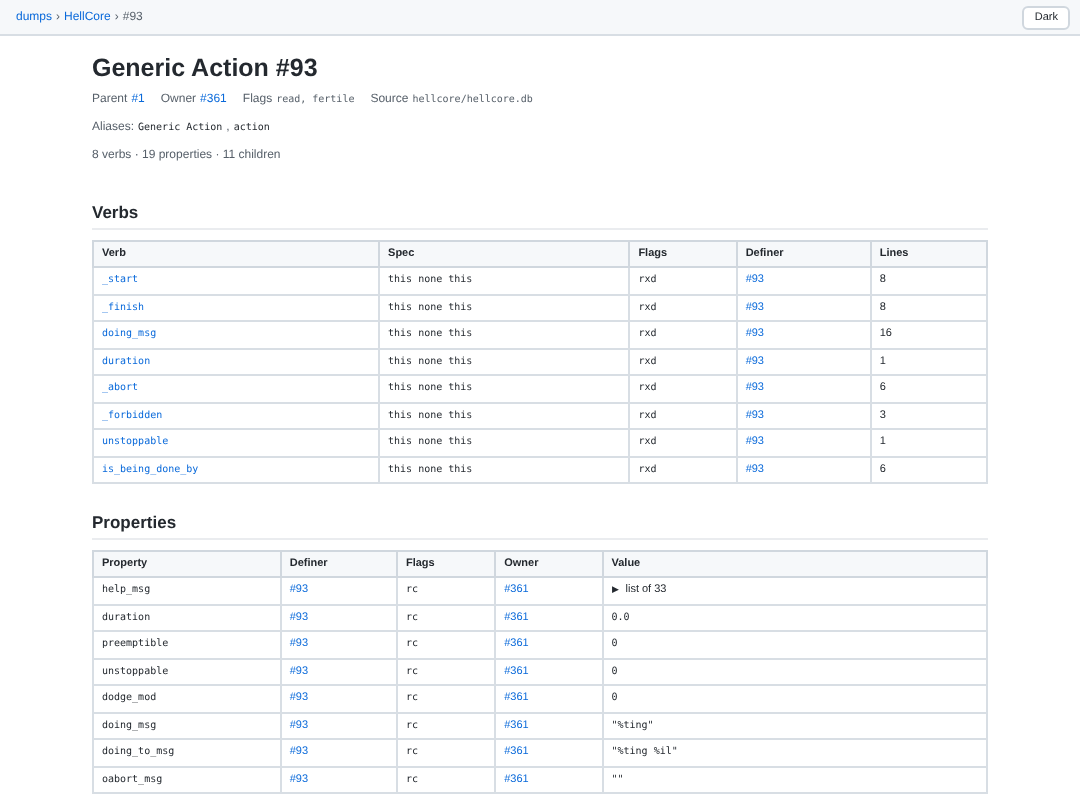 This screenshot has height=810, width=1080. I want to click on page-title: Generic Action #93, so click(206, 68).